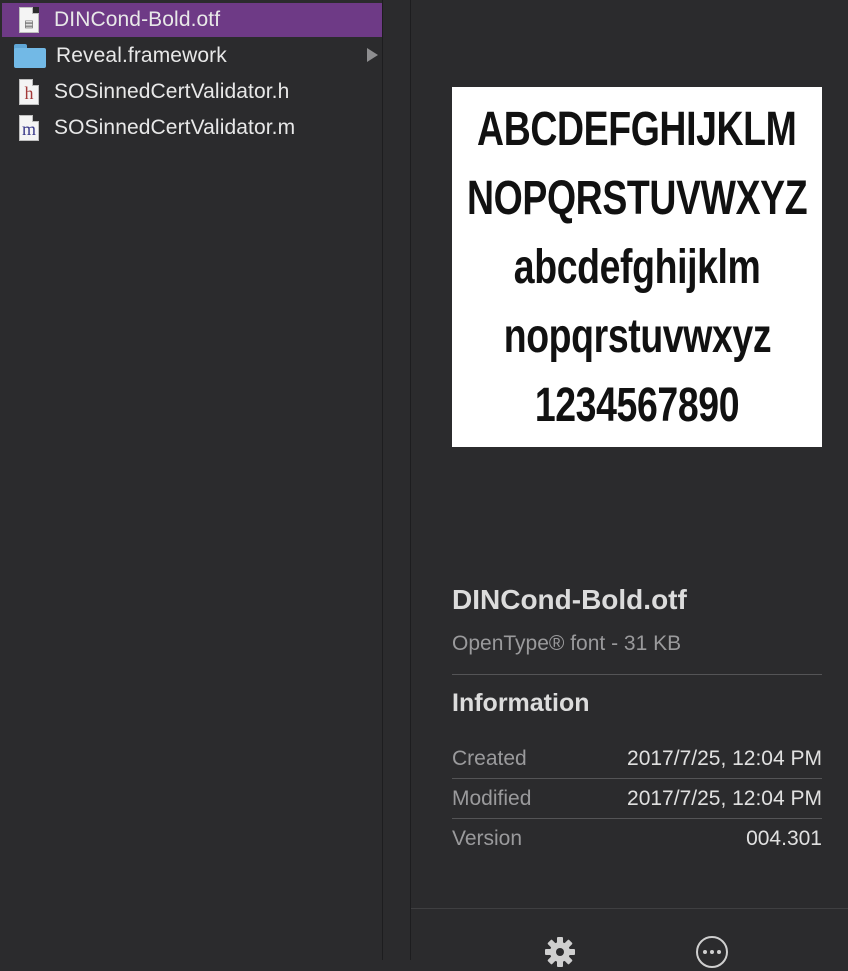  Describe the element at coordinates (30, 56) in the screenshot. I see `folder-icon` at that location.